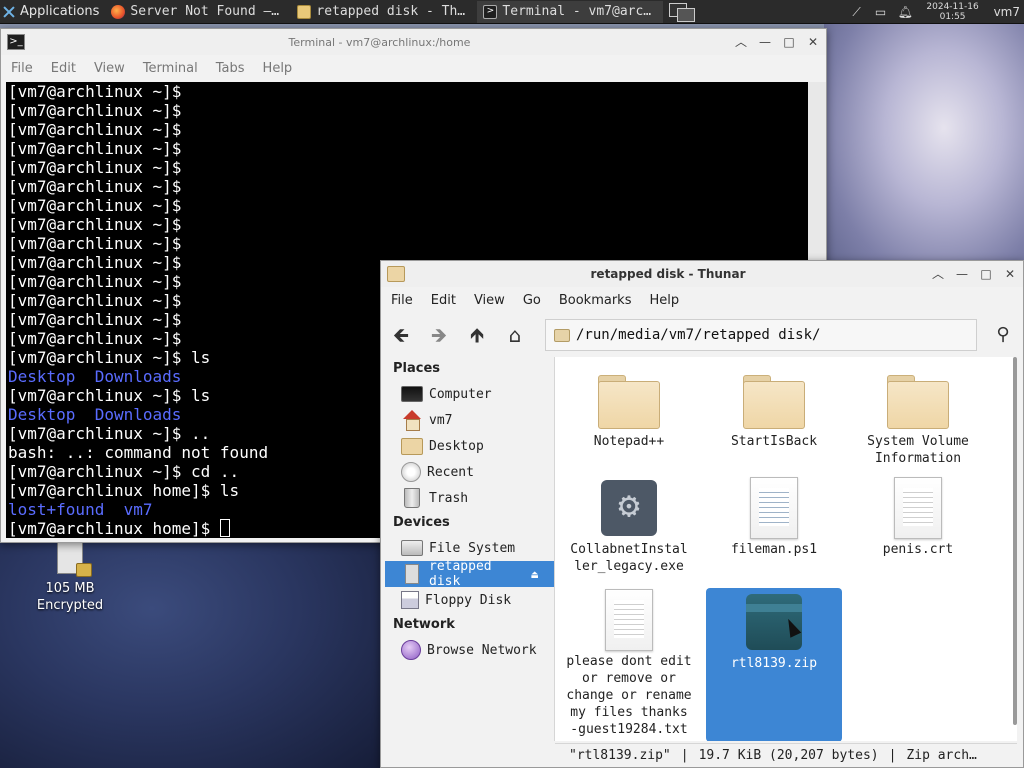 This screenshot has height=768, width=1024. Describe the element at coordinates (702, 300) in the screenshot. I see `thunar-menubar: File Edit View Go Bookmarks Help` at that location.